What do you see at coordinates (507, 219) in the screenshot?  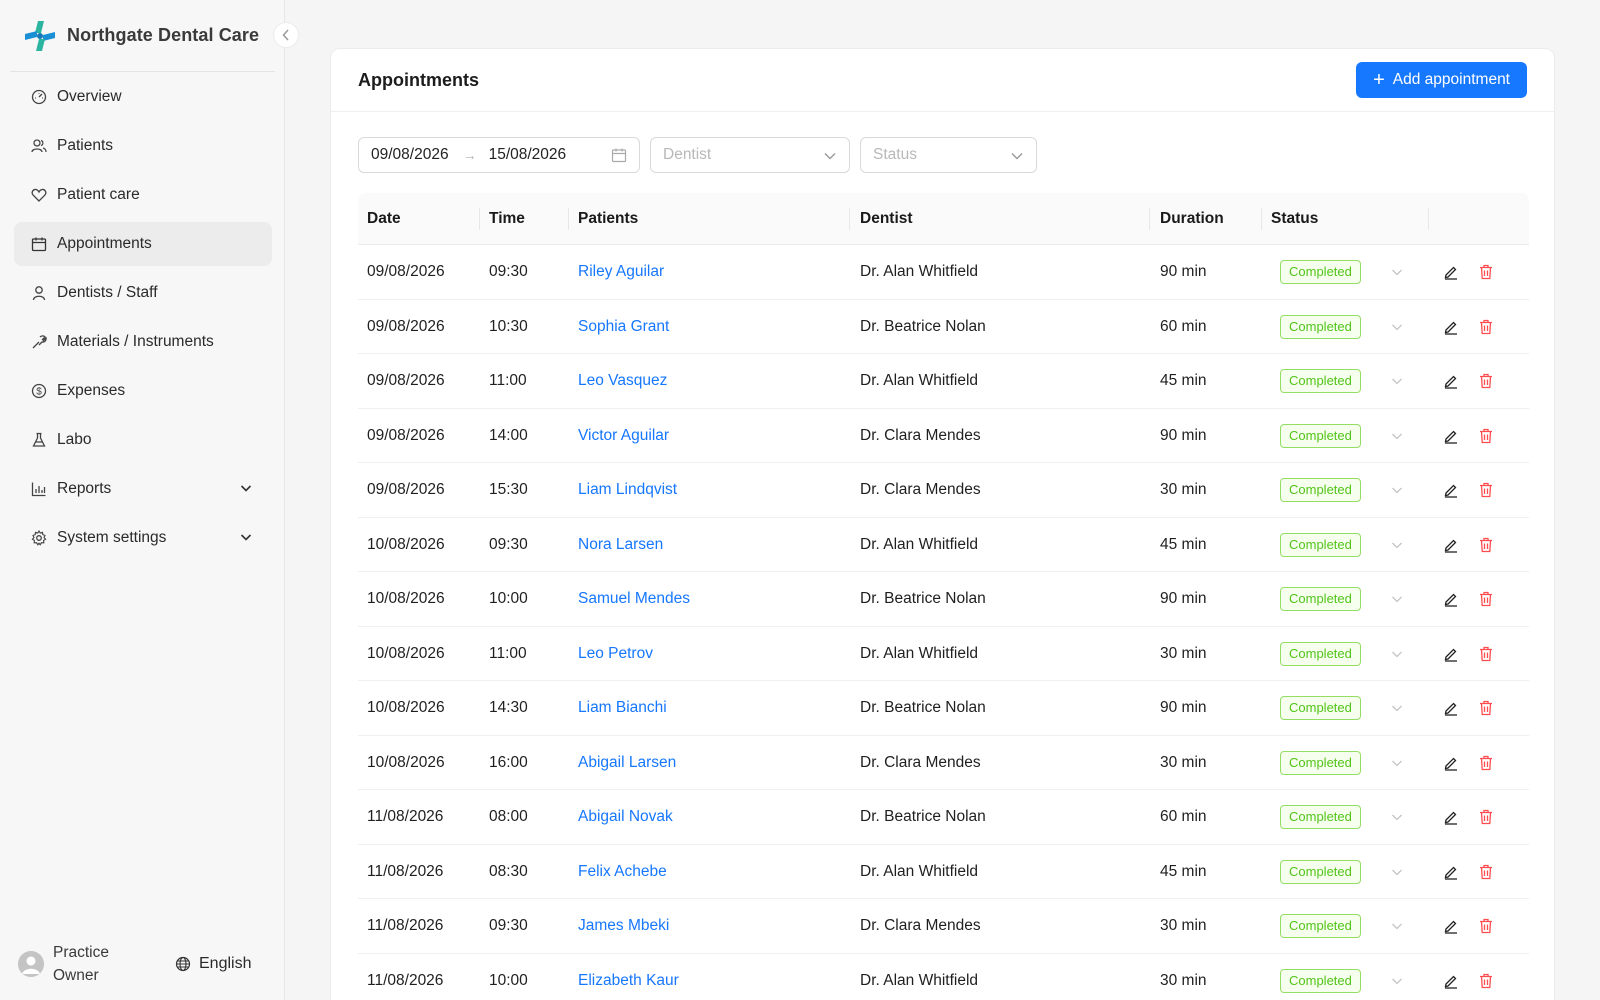 I see `column-header-time: Time` at bounding box center [507, 219].